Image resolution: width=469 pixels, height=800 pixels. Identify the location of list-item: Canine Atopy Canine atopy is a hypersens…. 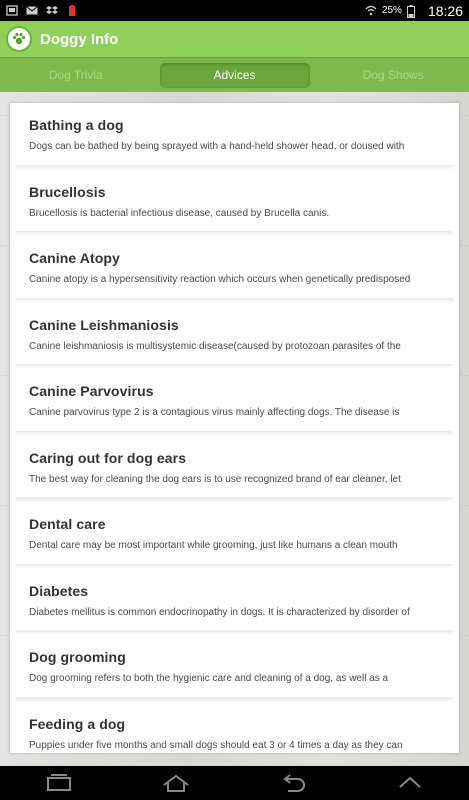
(234, 269).